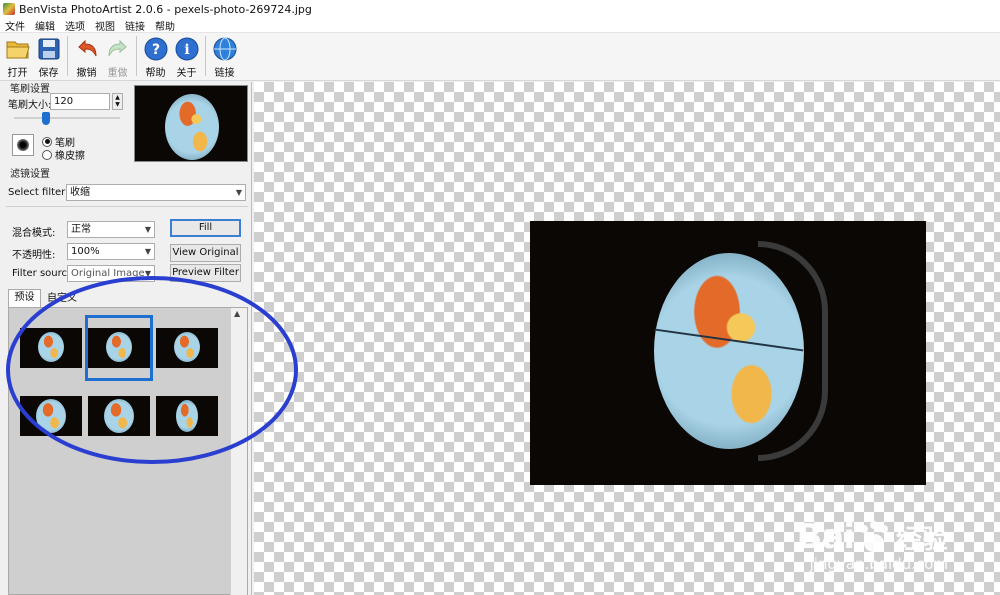 The width and height of the screenshot is (1000, 595). I want to click on undo-icon, so click(87, 48).